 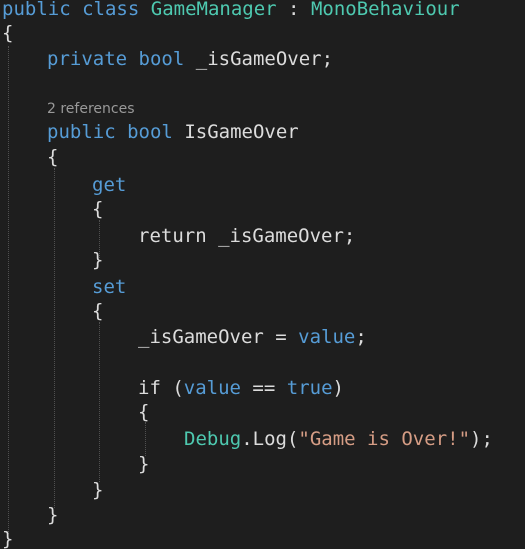 I want to click on debug-class-name: Debug, so click(x=213, y=439).